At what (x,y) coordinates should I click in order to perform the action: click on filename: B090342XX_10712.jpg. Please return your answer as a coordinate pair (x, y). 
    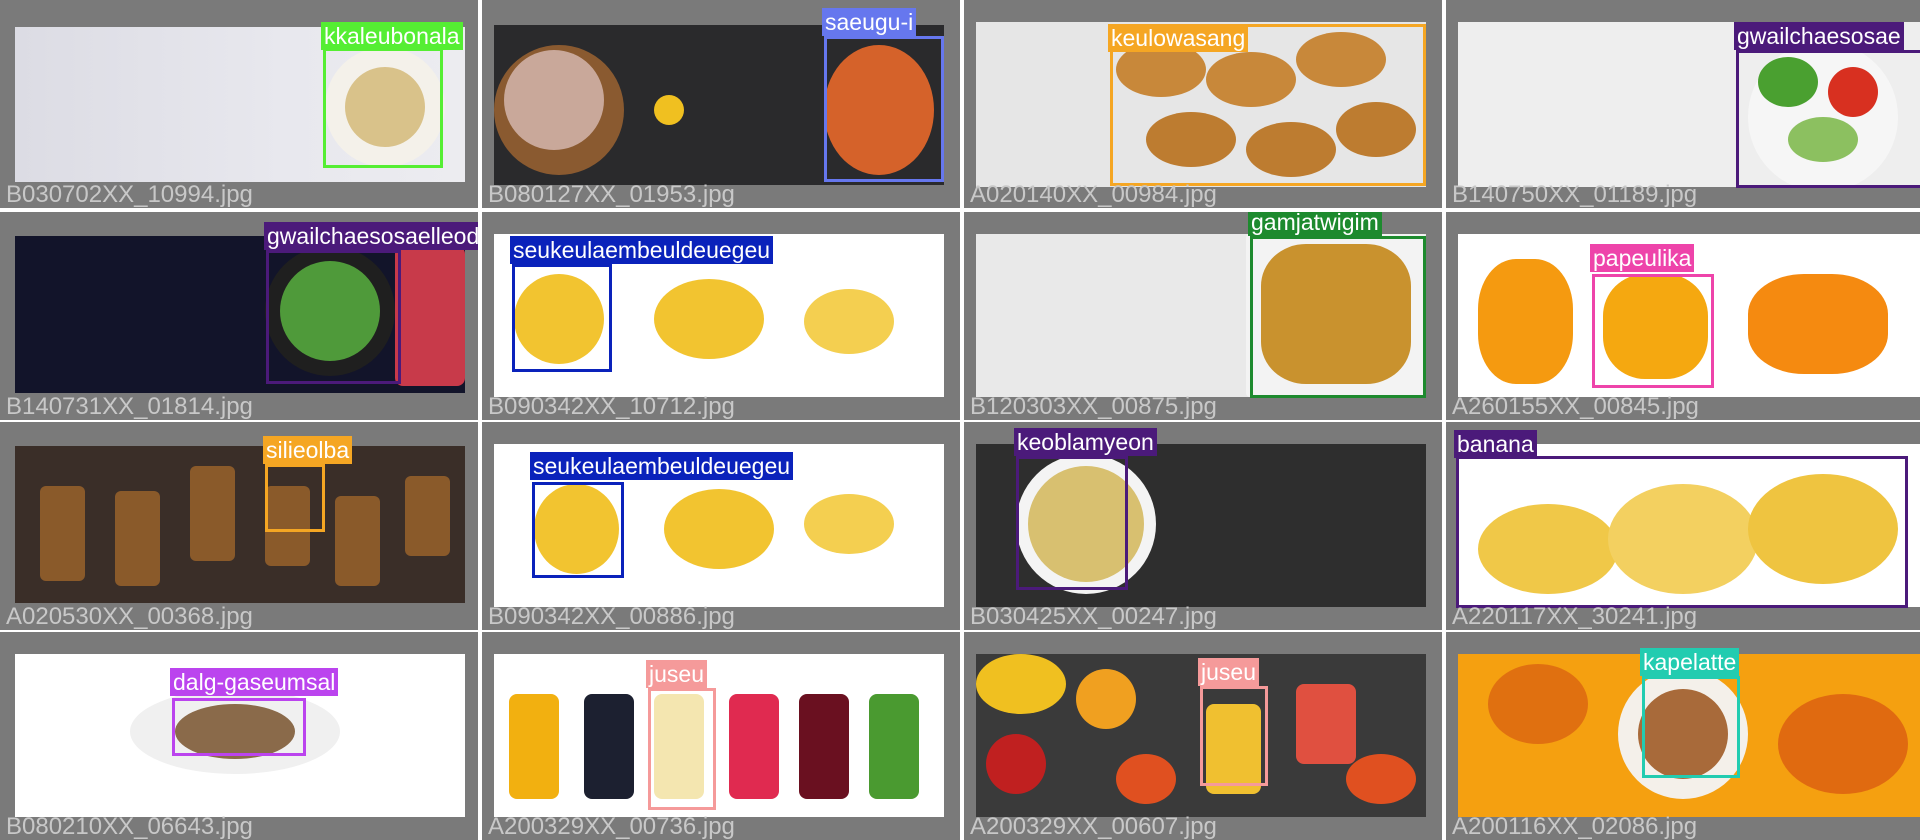
    Looking at the image, I should click on (611, 406).